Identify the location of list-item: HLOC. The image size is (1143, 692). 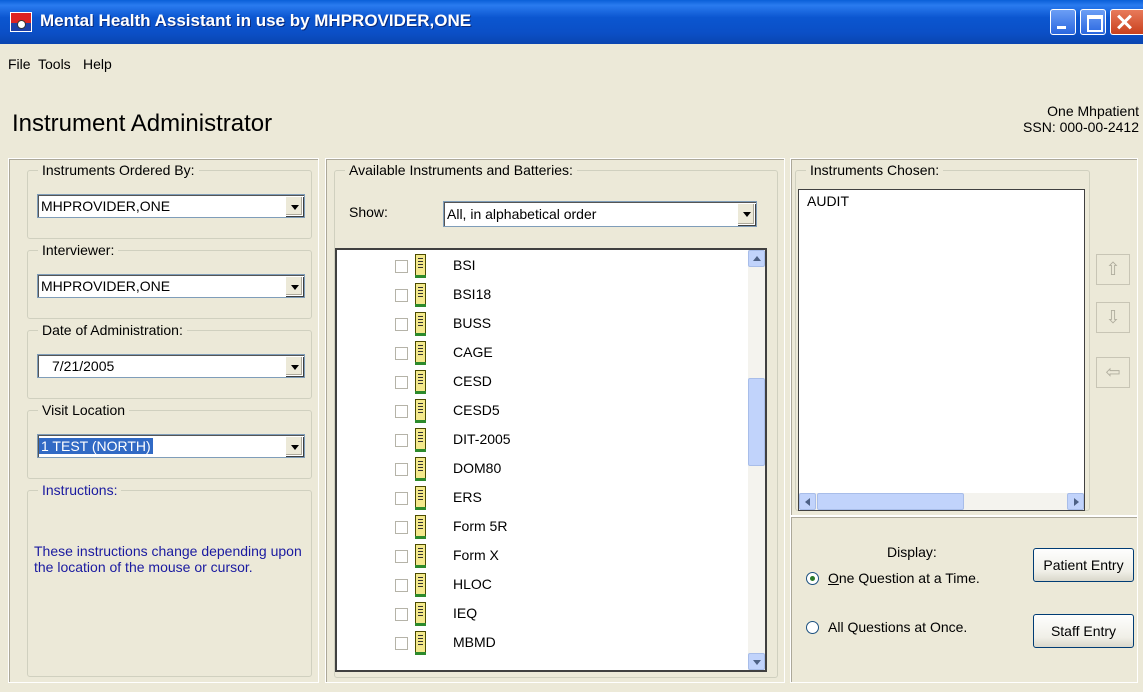
(575, 584).